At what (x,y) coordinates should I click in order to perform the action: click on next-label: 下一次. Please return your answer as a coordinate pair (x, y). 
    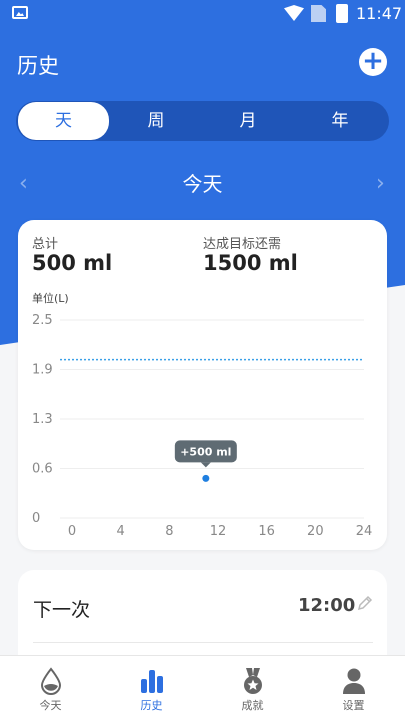
    Looking at the image, I should click on (62, 610).